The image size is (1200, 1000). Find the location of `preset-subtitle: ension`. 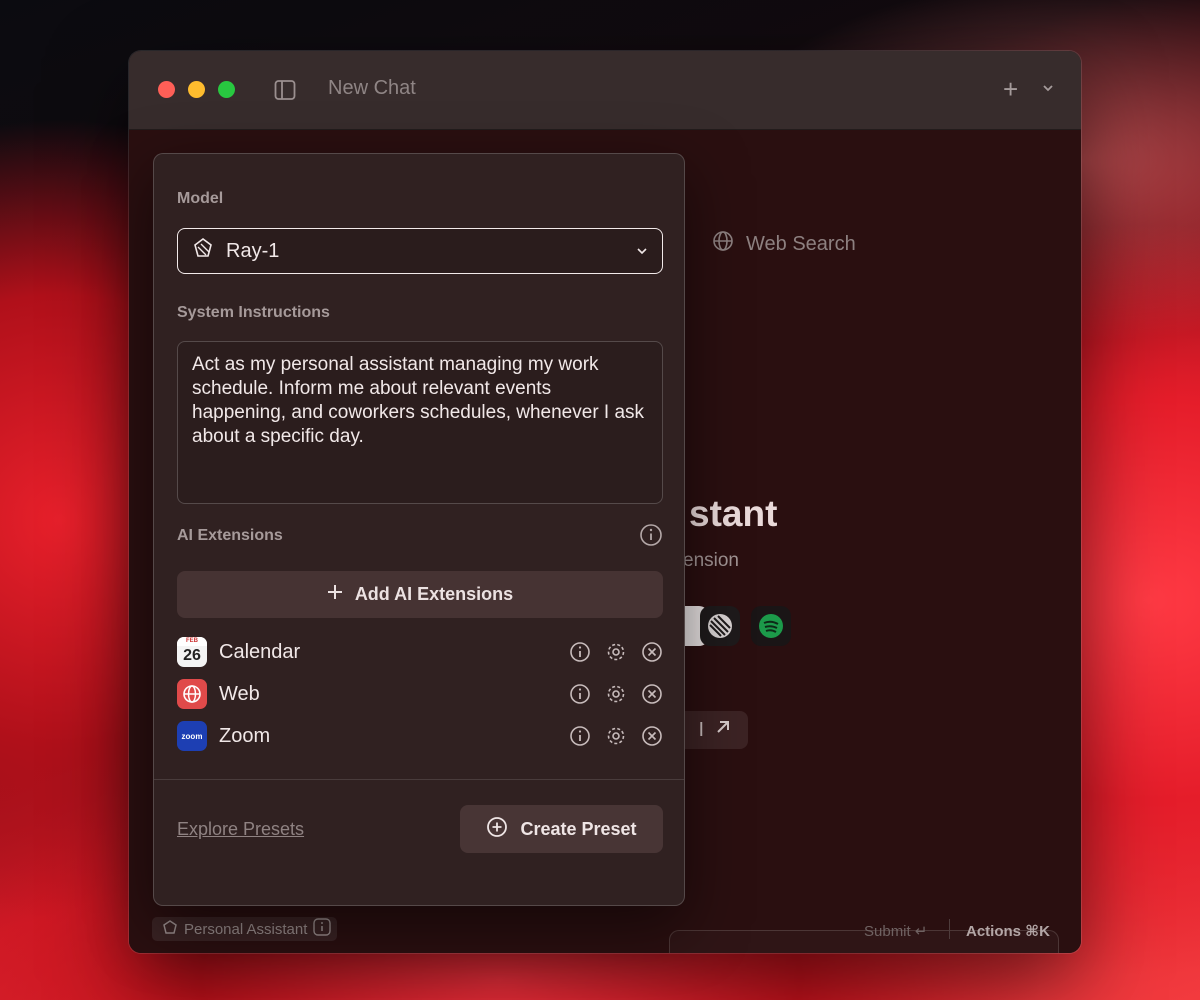

preset-subtitle: ension is located at coordinates (711, 560).